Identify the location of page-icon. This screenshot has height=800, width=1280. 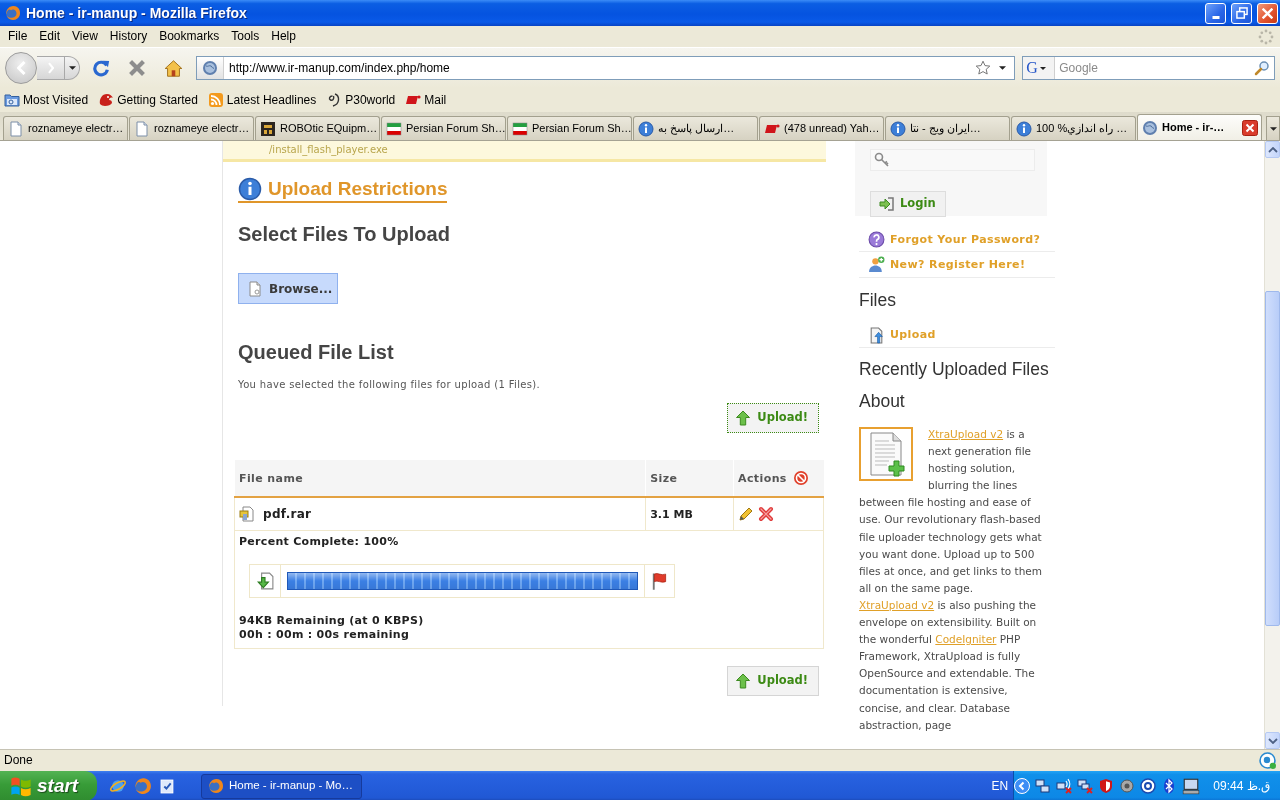
(142, 128).